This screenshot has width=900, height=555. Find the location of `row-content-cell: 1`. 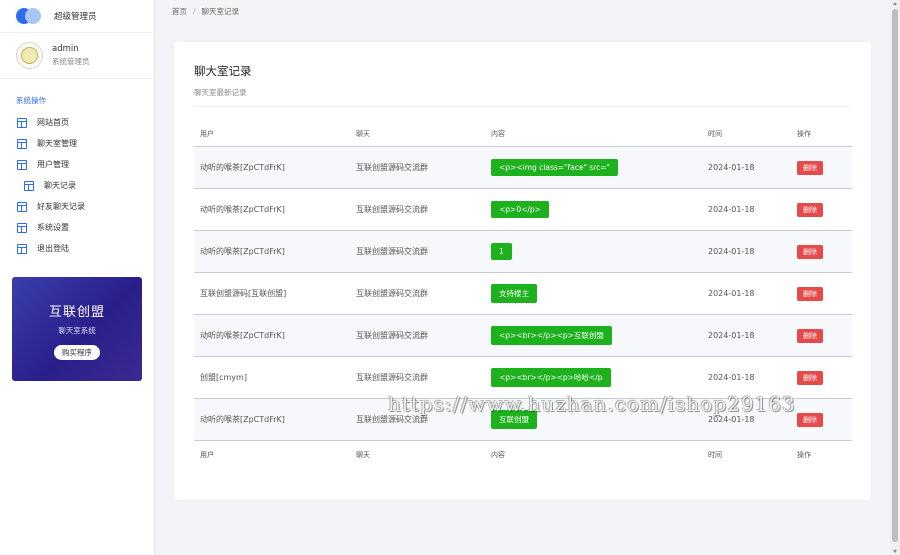

row-content-cell: 1 is located at coordinates (501, 251).